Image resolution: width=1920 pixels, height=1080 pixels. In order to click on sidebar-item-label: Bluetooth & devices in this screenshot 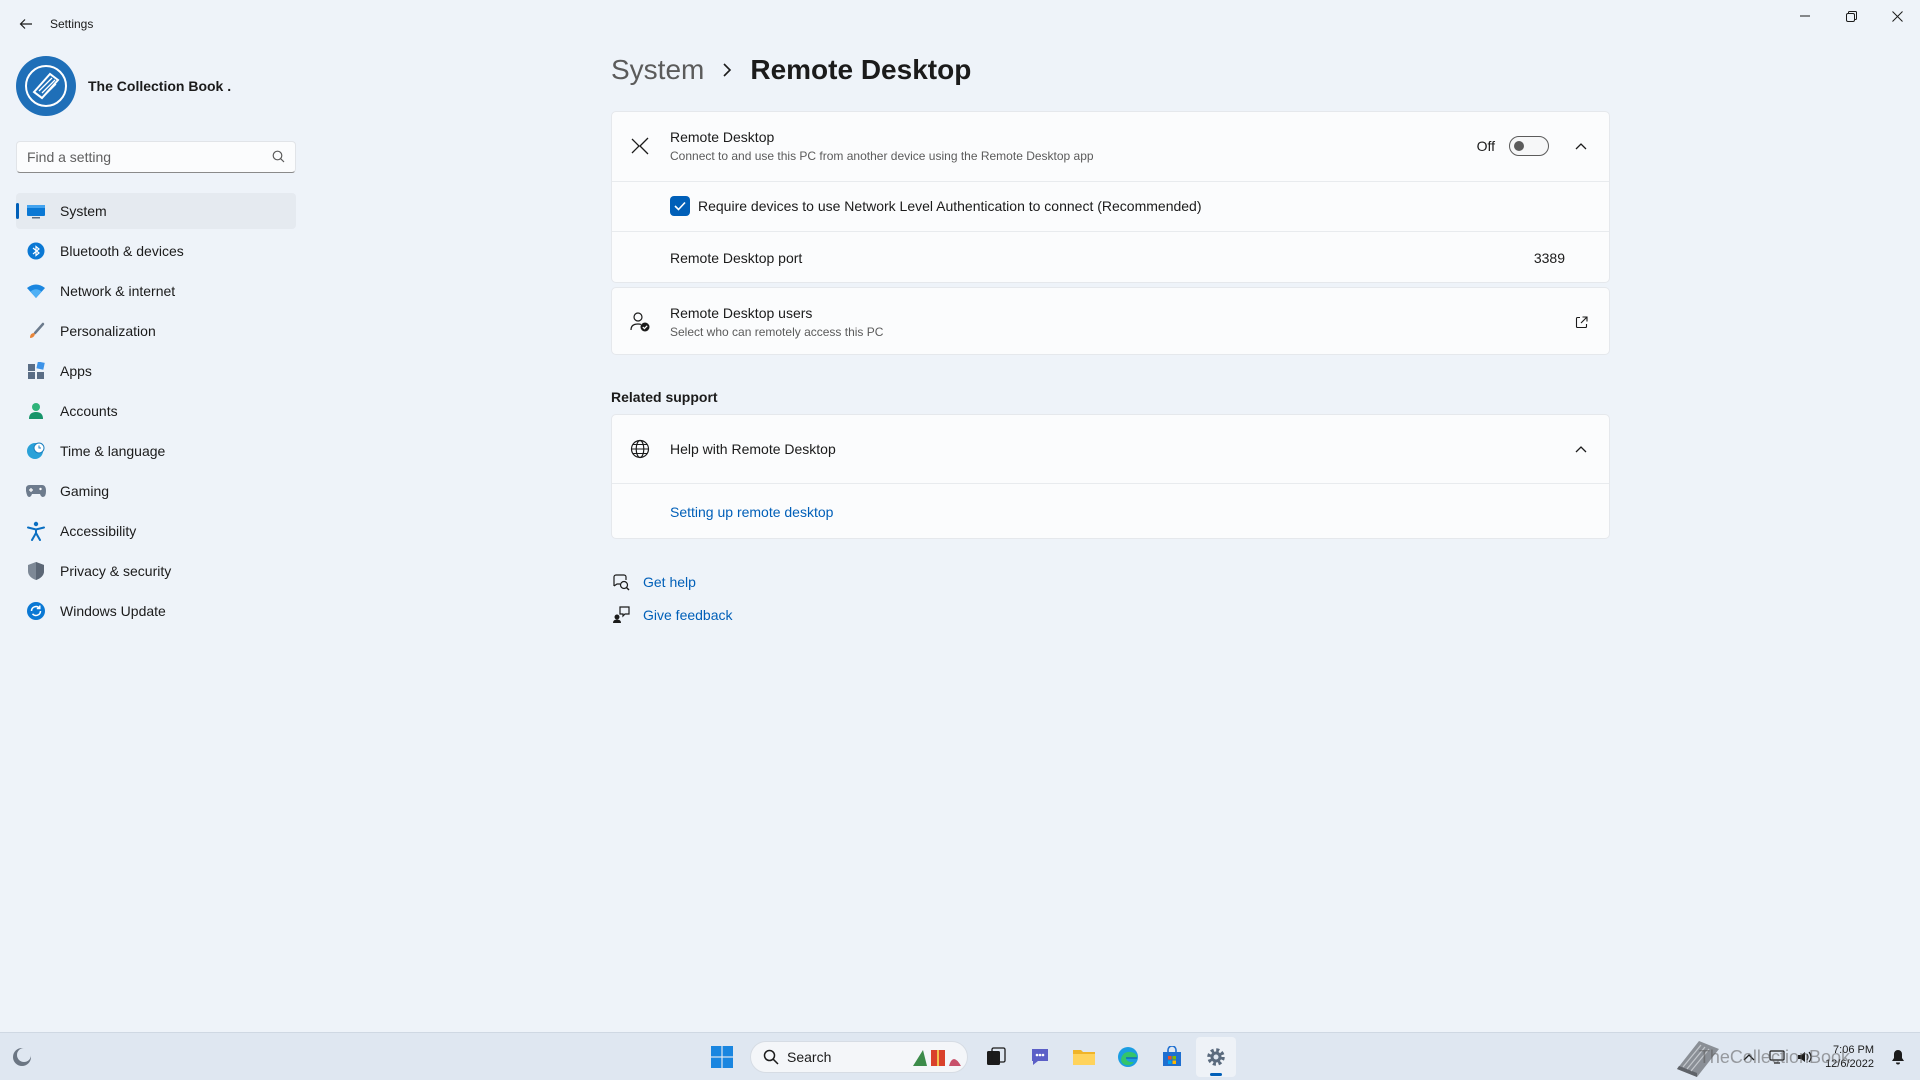, I will do `click(122, 251)`.